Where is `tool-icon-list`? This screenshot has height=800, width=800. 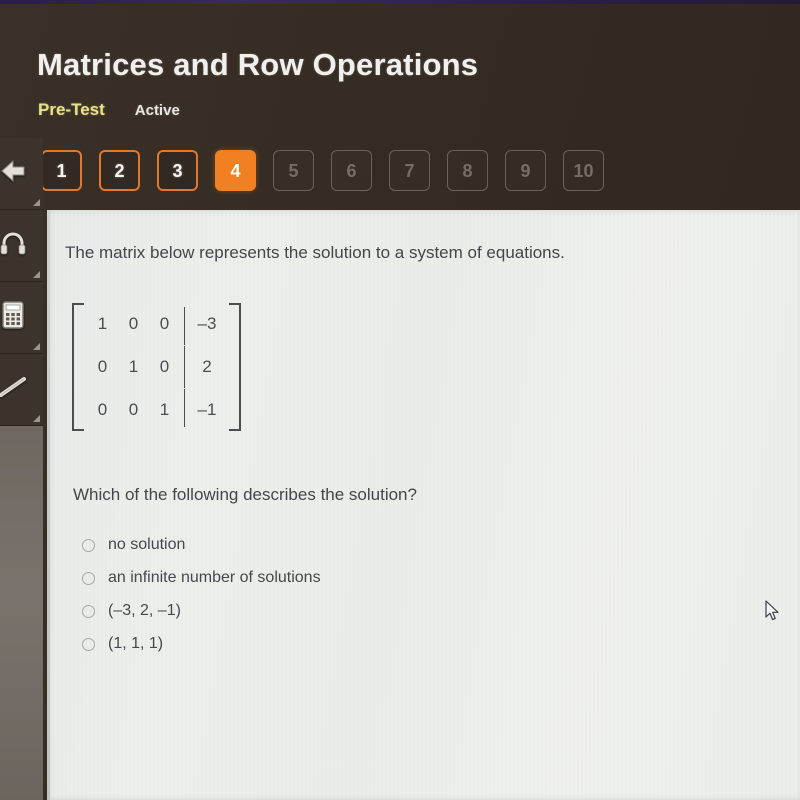
tool-icon-list is located at coordinates (21, 282).